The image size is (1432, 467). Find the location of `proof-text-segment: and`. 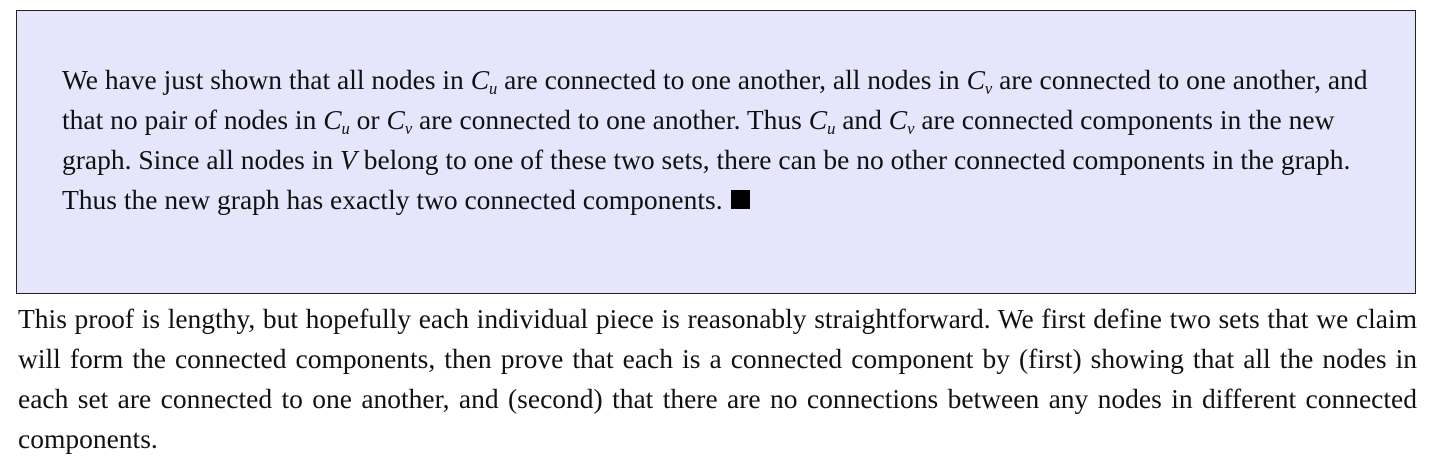

proof-text-segment: and is located at coordinates (862, 119).